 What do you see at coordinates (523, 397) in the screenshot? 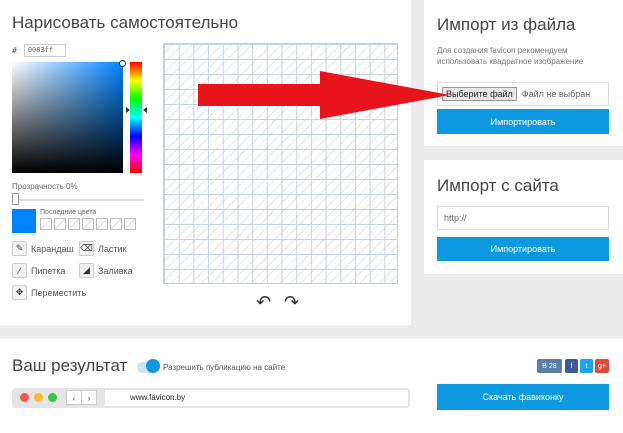
I see `download-favicon-button: Скачать фавиконку` at bounding box center [523, 397].